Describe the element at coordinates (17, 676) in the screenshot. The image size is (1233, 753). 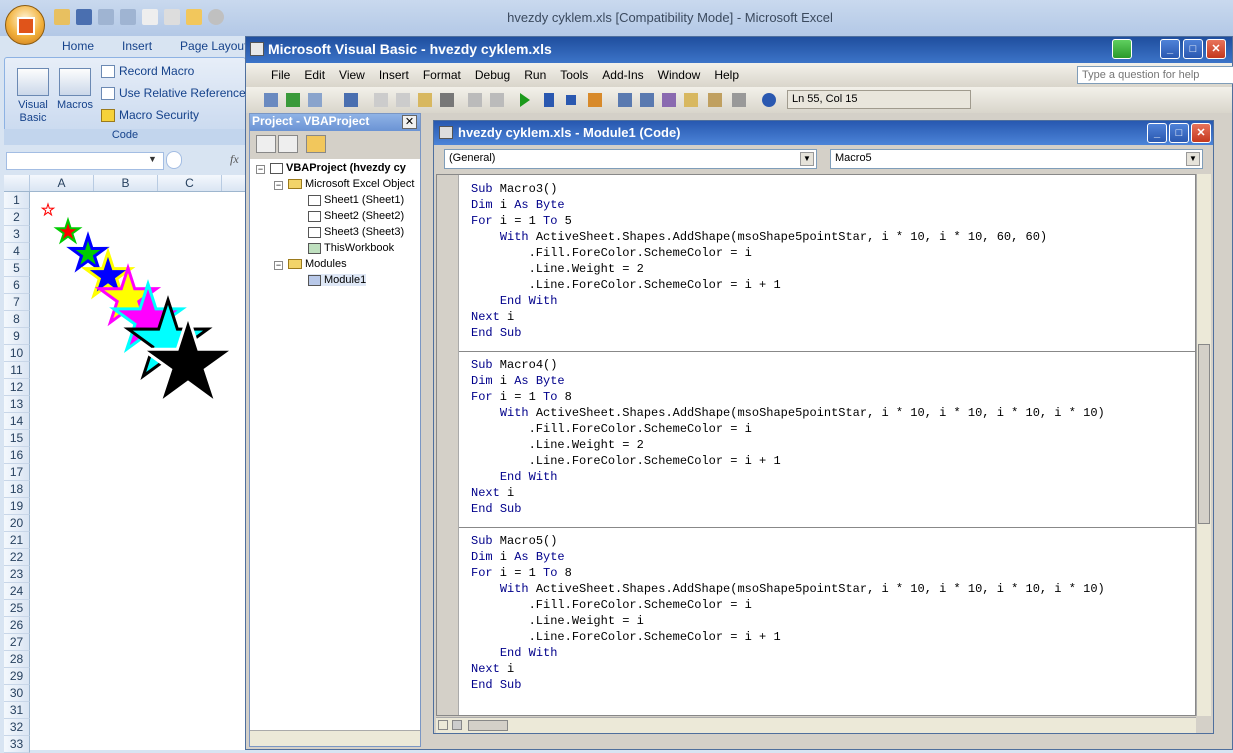
I see `row-header: 29` at that location.